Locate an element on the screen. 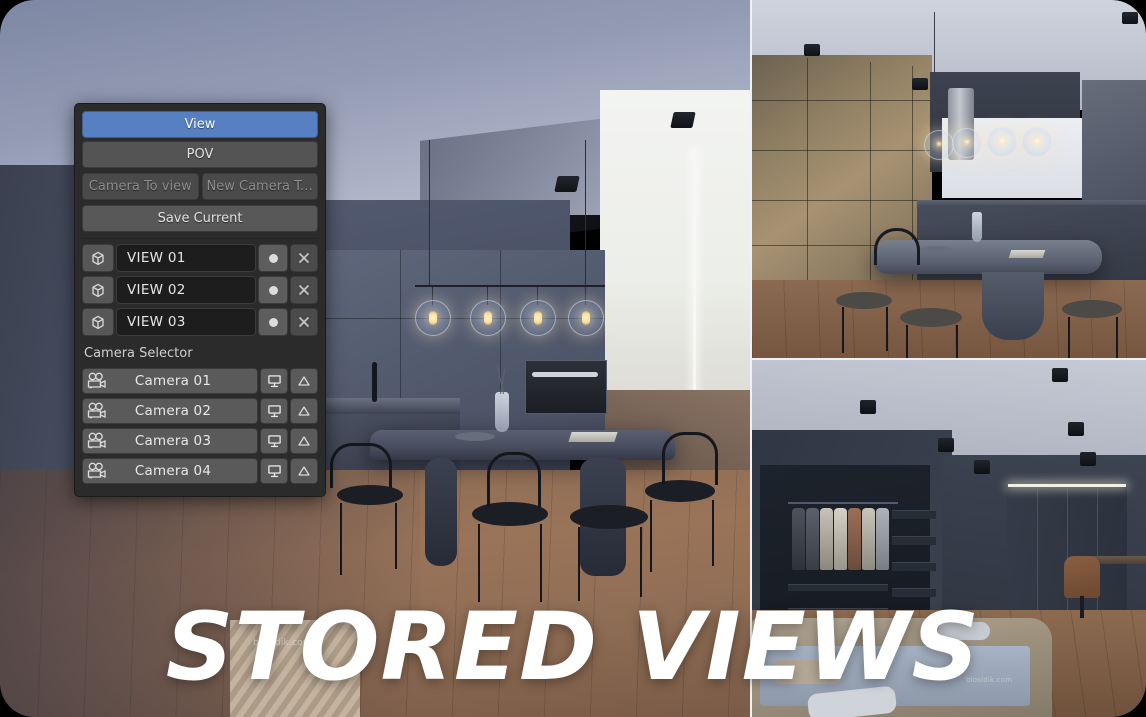 This screenshot has height=717, width=1146. office-chair is located at coordinates (1082, 577).